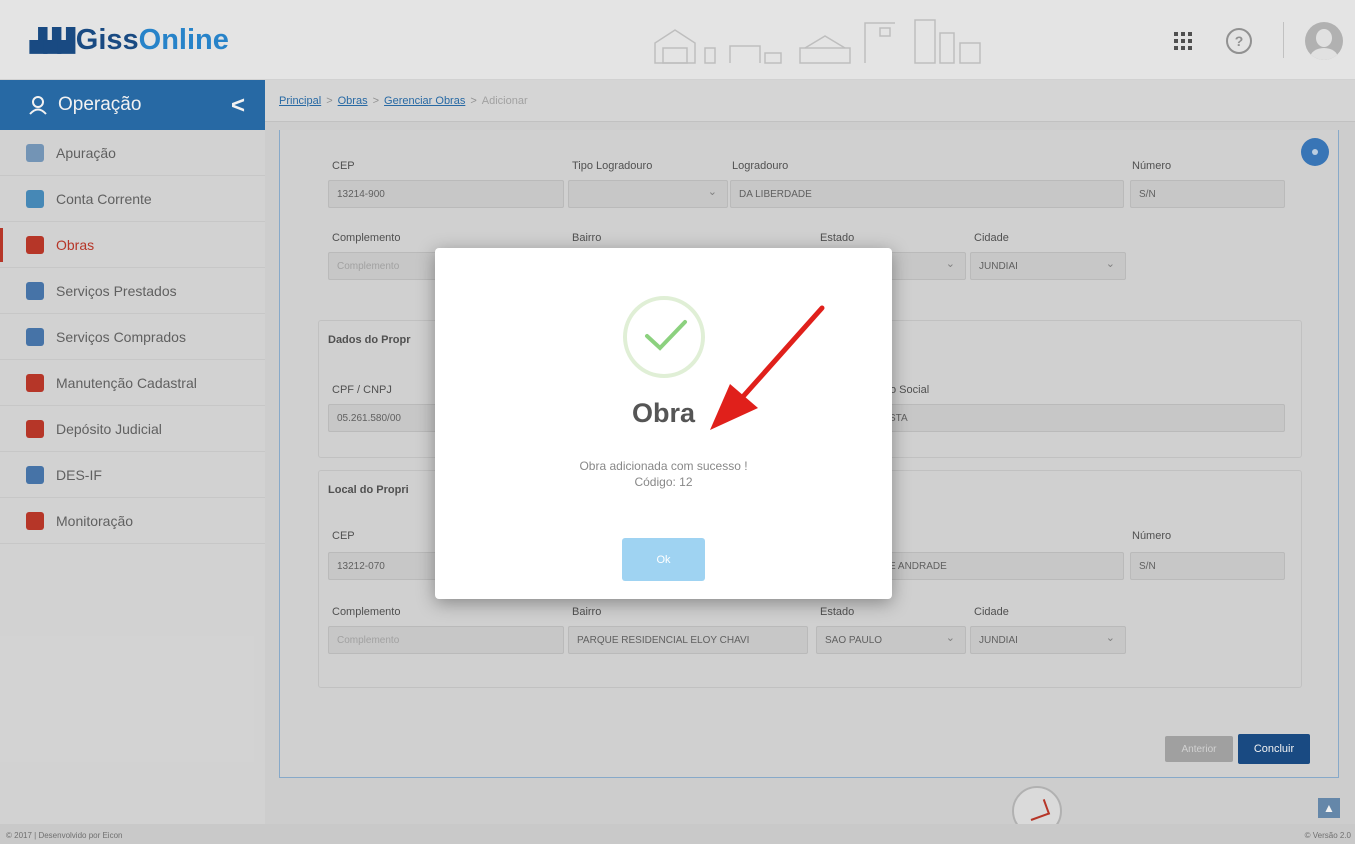 The width and height of the screenshot is (1355, 844). Describe the element at coordinates (767, 367) in the screenshot. I see `annotation-arrow-icon` at that location.